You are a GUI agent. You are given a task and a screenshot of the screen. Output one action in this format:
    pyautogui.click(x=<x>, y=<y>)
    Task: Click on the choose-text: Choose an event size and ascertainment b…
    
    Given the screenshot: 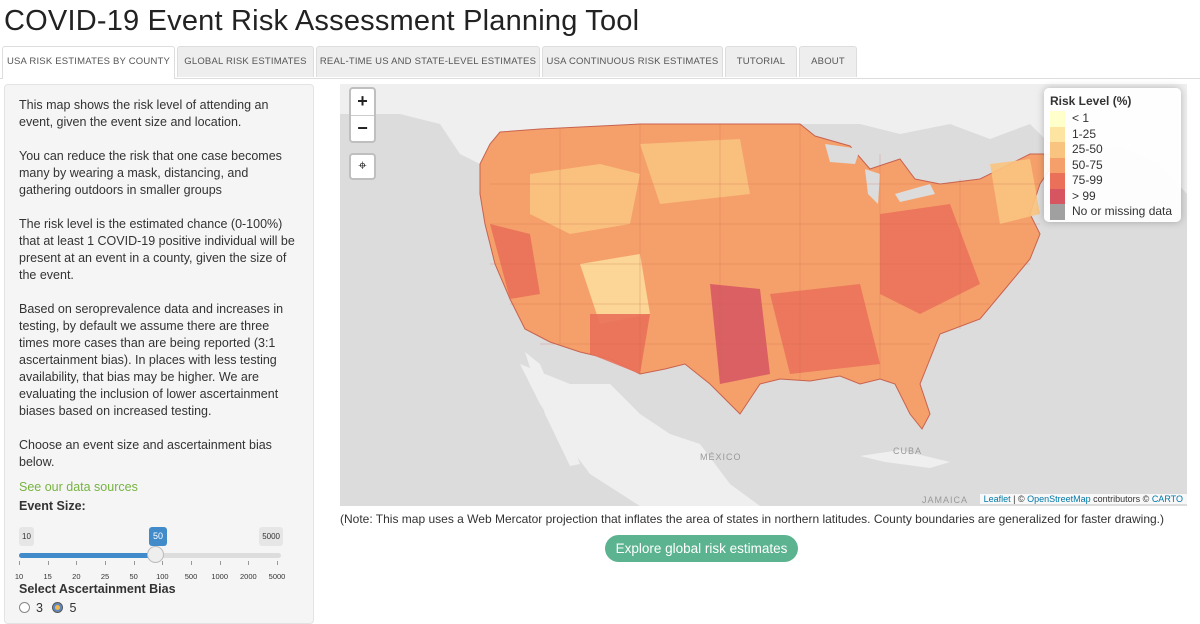 What is the action you would take?
    pyautogui.click(x=145, y=453)
    